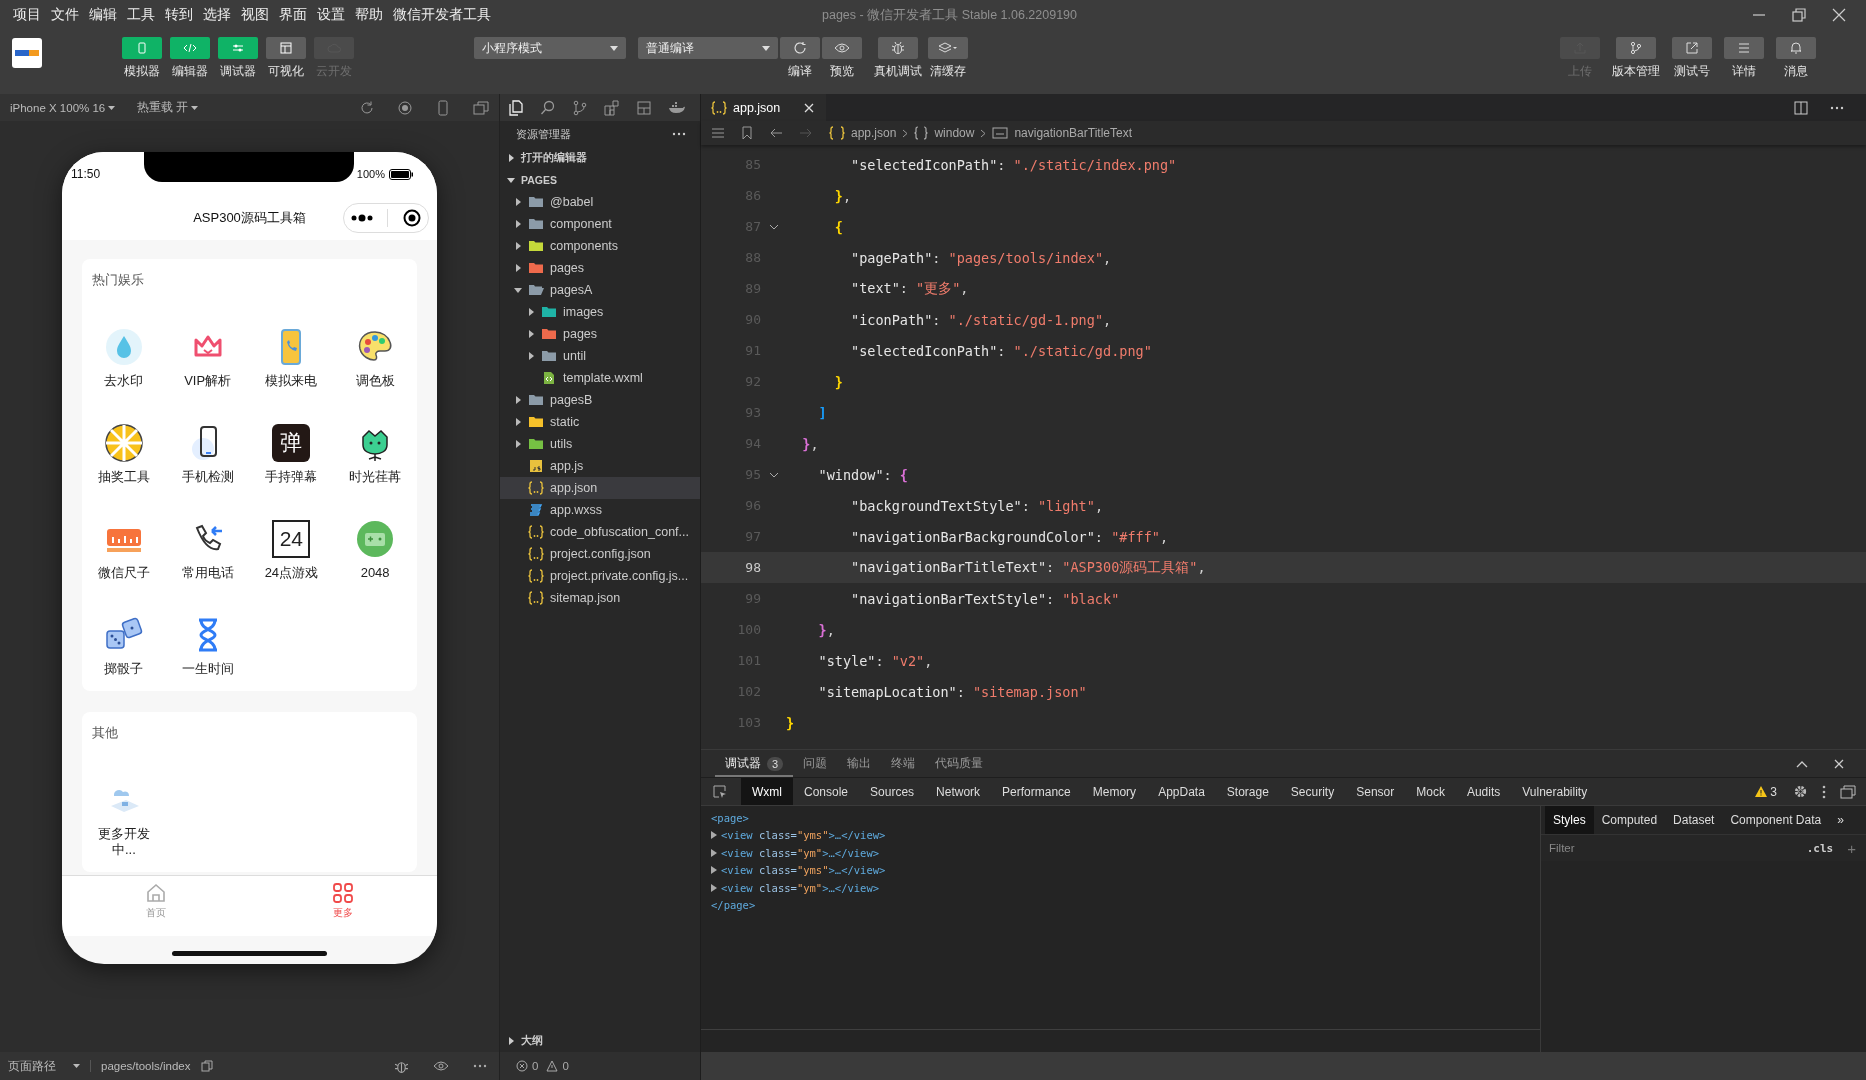 Image resolution: width=1866 pixels, height=1080 pixels. Describe the element at coordinates (800, 852) in the screenshot. I see `wxml-node: <view class="ym">…</view>` at that location.